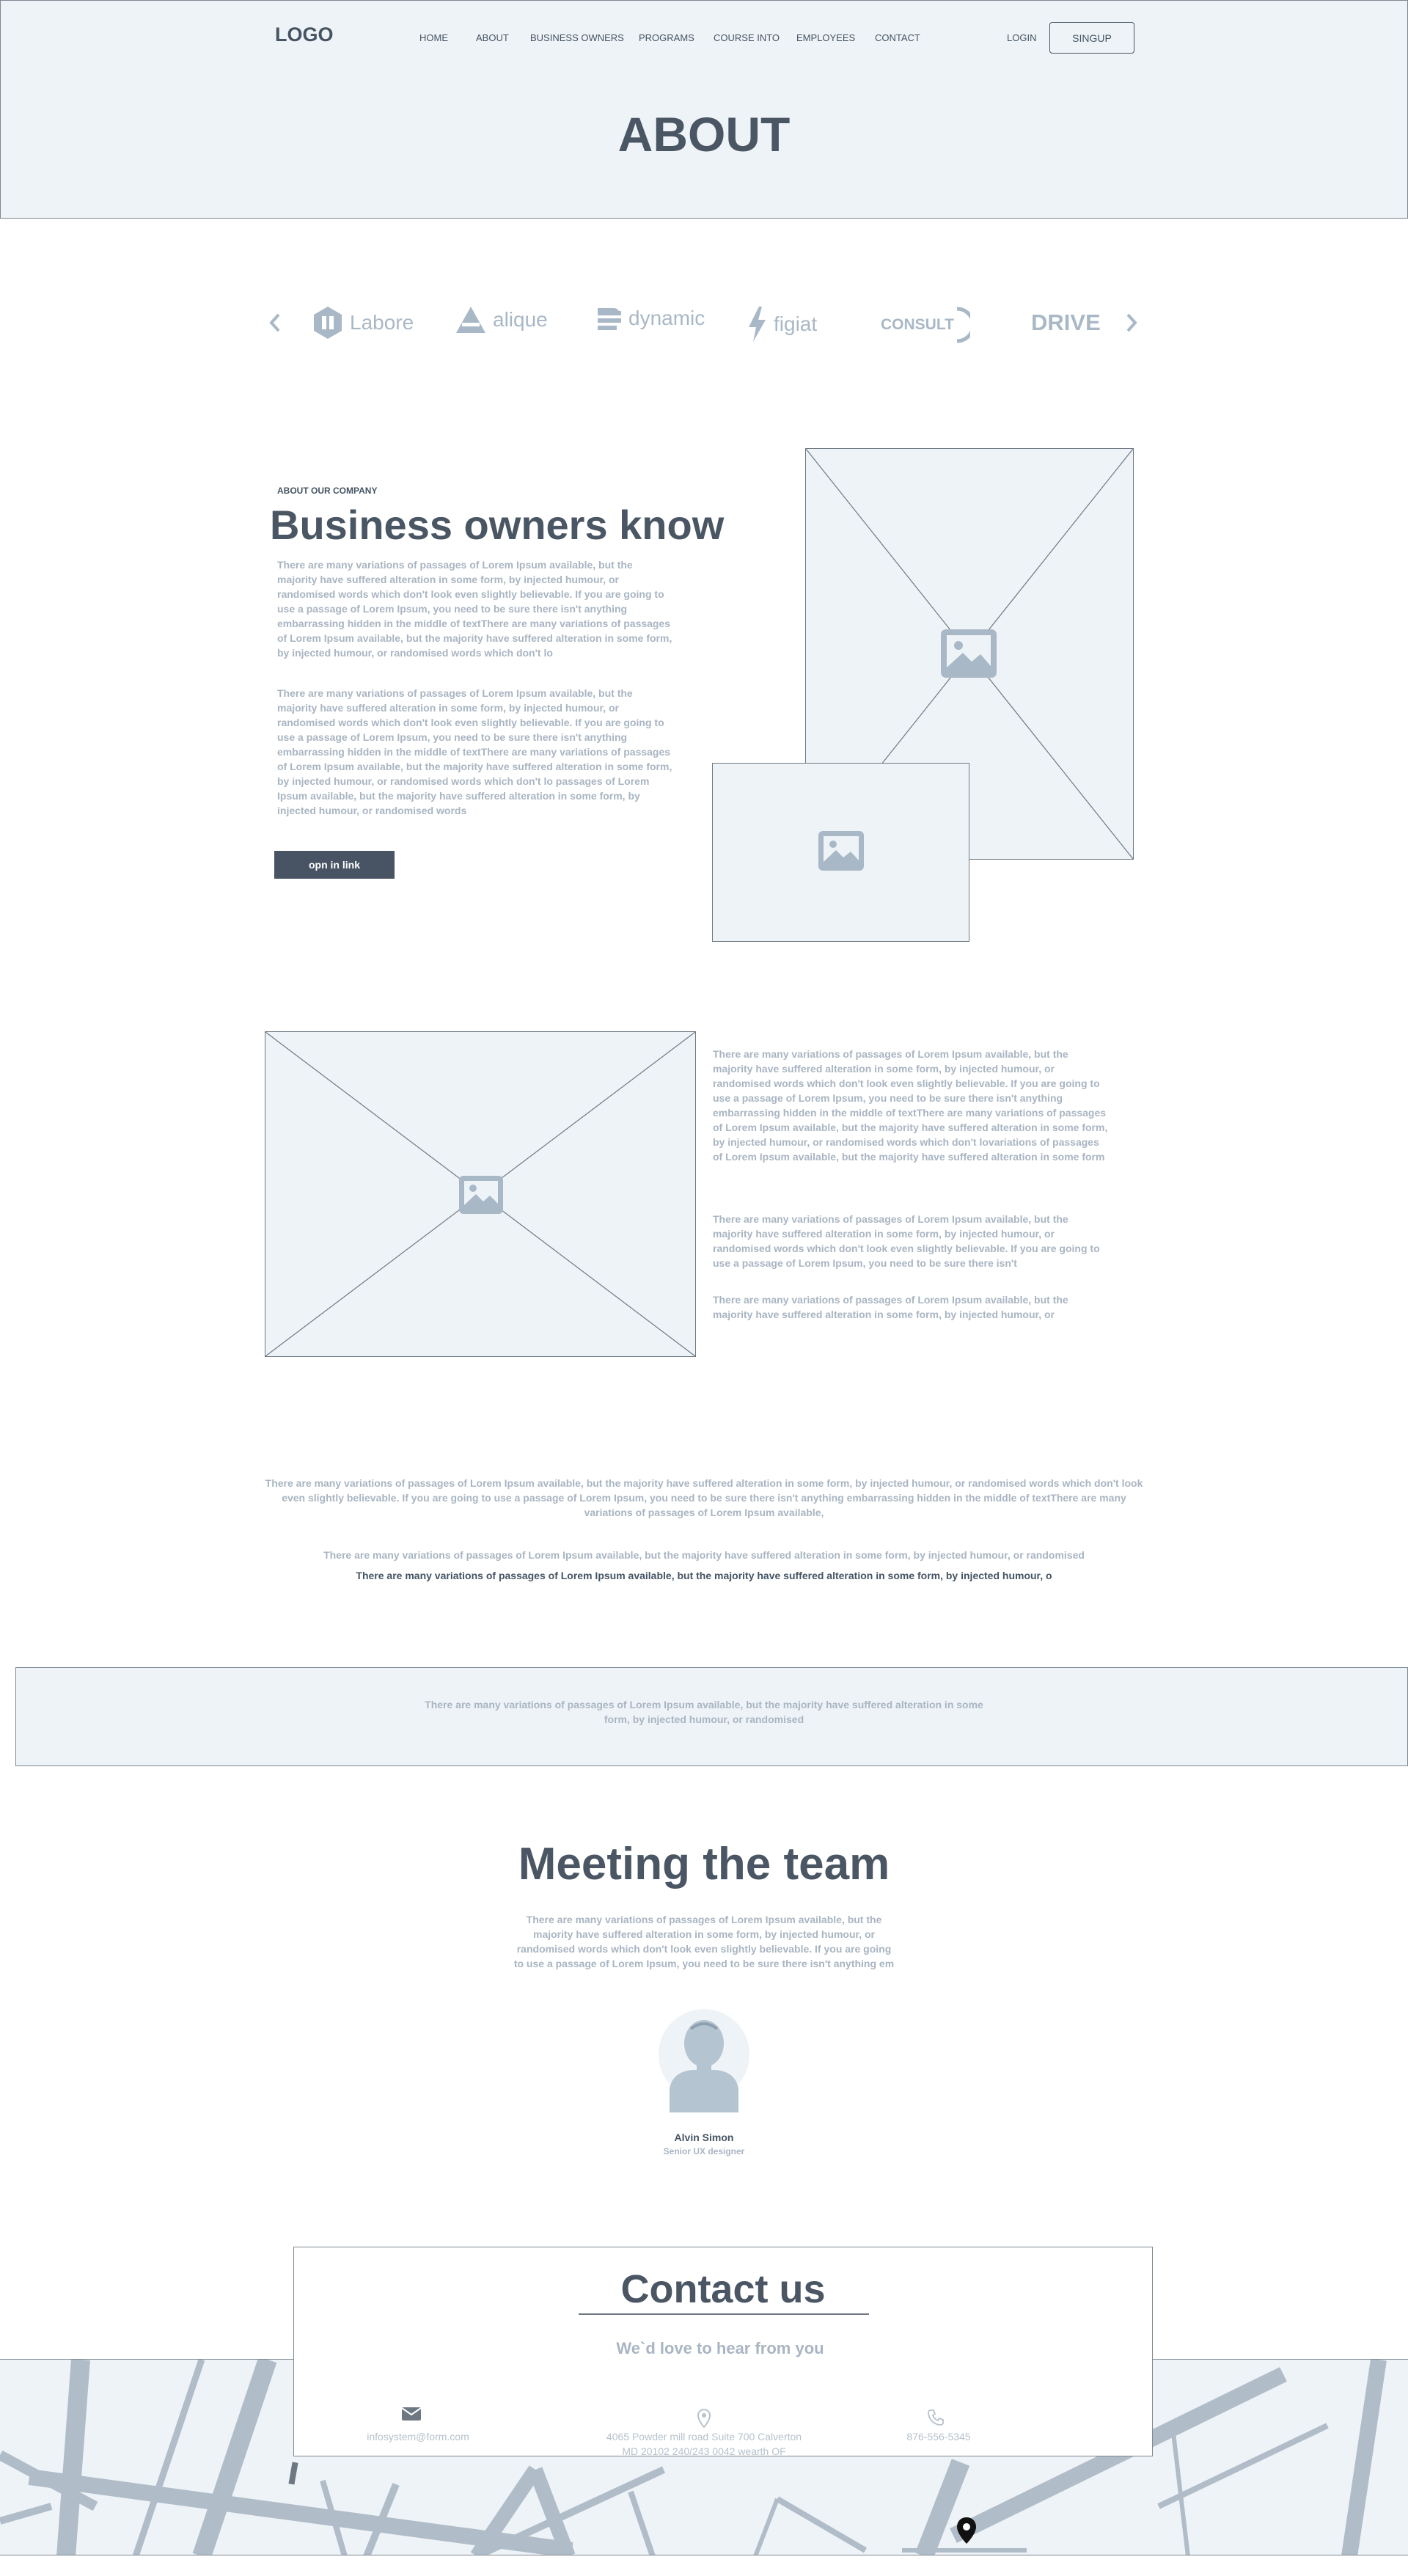  What do you see at coordinates (724, 2314) in the screenshot?
I see `contact-divider` at bounding box center [724, 2314].